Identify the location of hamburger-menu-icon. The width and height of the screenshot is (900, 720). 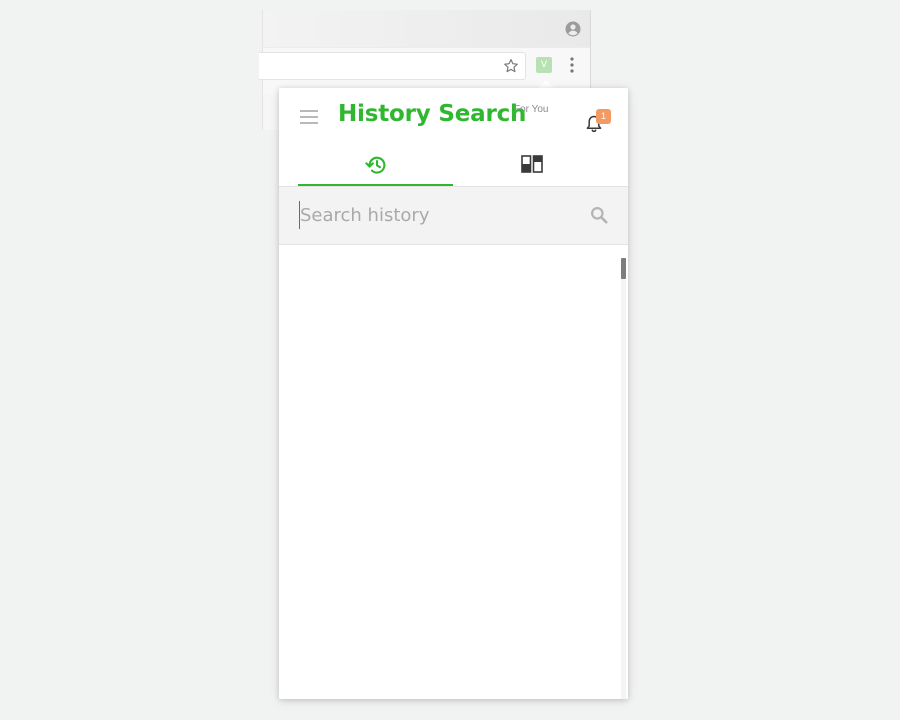
(309, 117).